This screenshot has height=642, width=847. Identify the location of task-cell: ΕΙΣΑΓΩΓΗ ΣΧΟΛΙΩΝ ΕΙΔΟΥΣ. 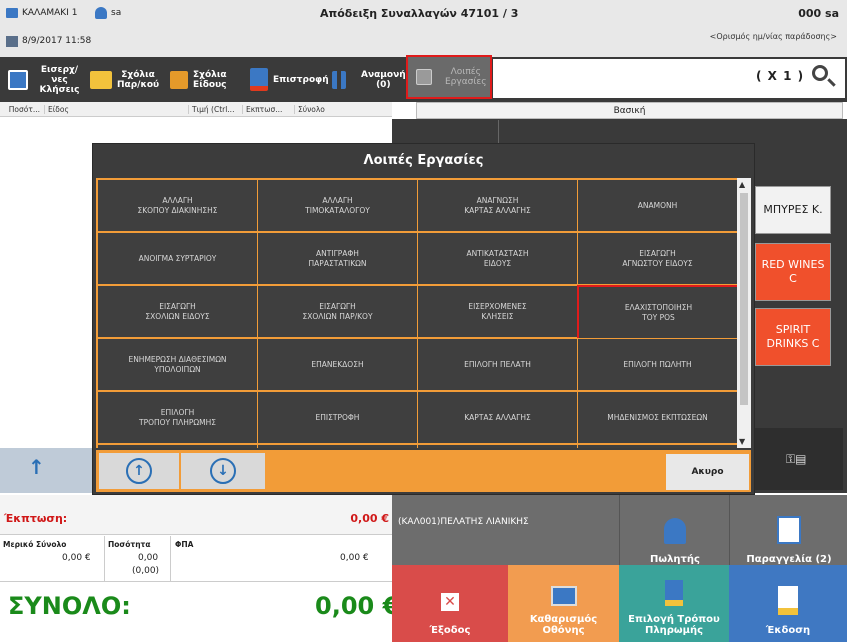
(177, 311).